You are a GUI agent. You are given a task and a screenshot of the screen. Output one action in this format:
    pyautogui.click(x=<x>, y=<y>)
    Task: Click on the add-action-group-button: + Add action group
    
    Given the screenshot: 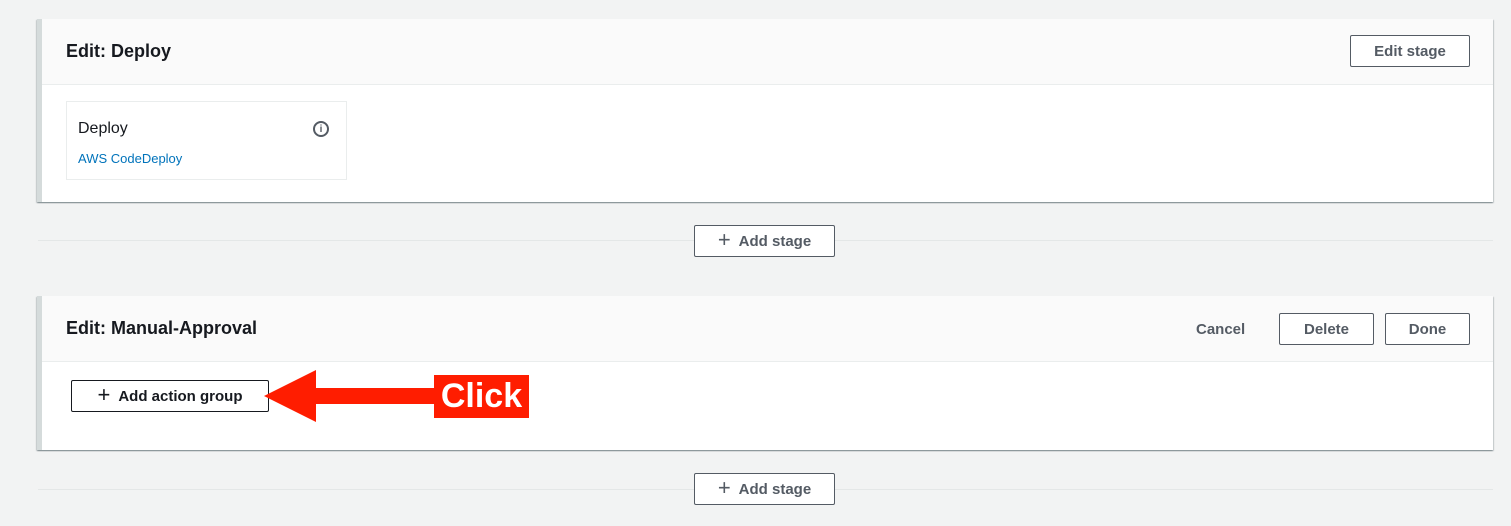 What is the action you would take?
    pyautogui.click(x=170, y=396)
    